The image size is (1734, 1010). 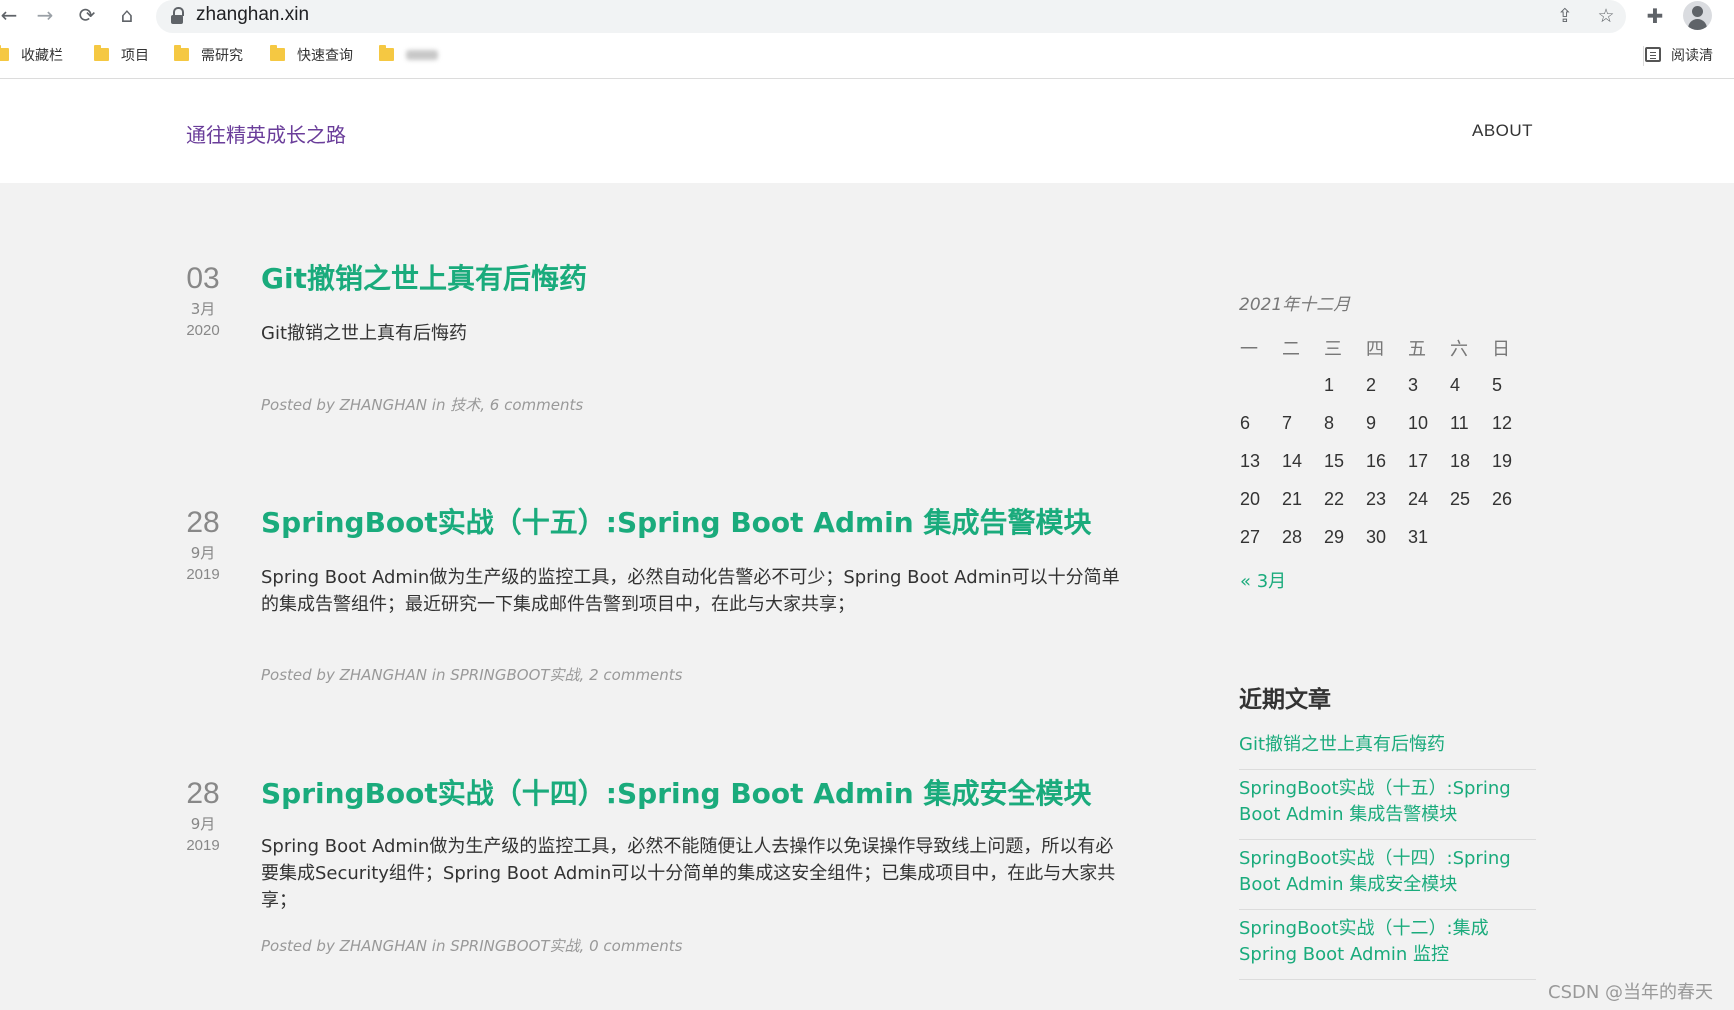 I want to click on calendar-day: 24, so click(x=1418, y=498).